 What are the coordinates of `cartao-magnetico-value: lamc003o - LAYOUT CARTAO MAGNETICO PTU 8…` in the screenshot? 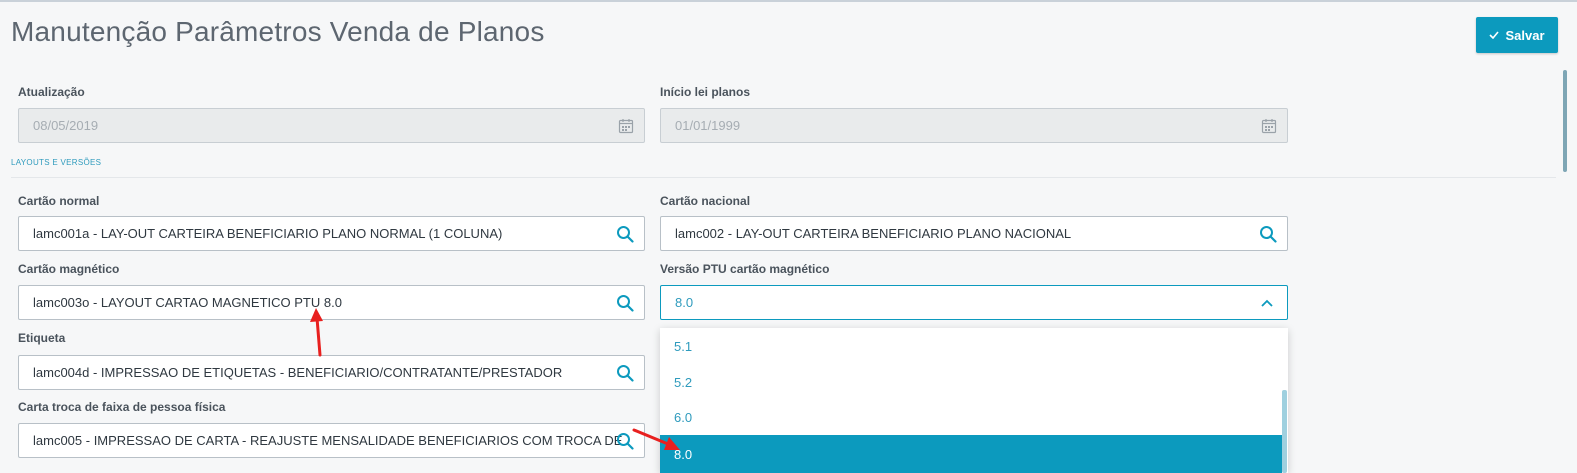 It's located at (187, 302).